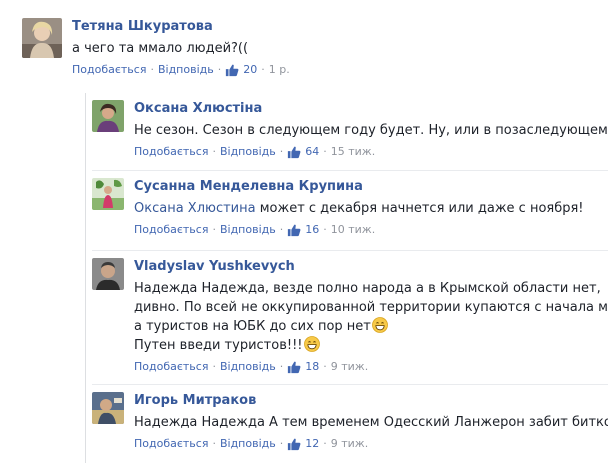 This screenshot has height=463, width=608. Describe the element at coordinates (312, 443) in the screenshot. I see `like-count-value: 12` at that location.